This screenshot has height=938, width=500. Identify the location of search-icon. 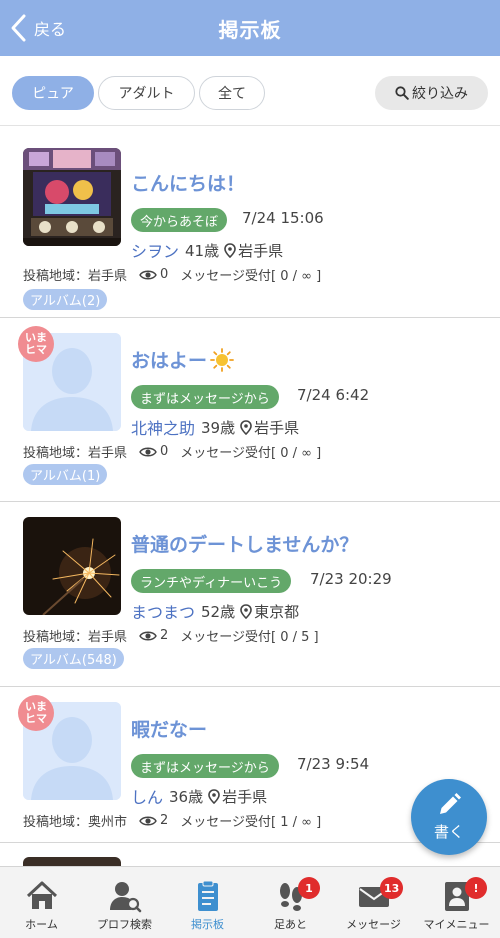
(402, 93).